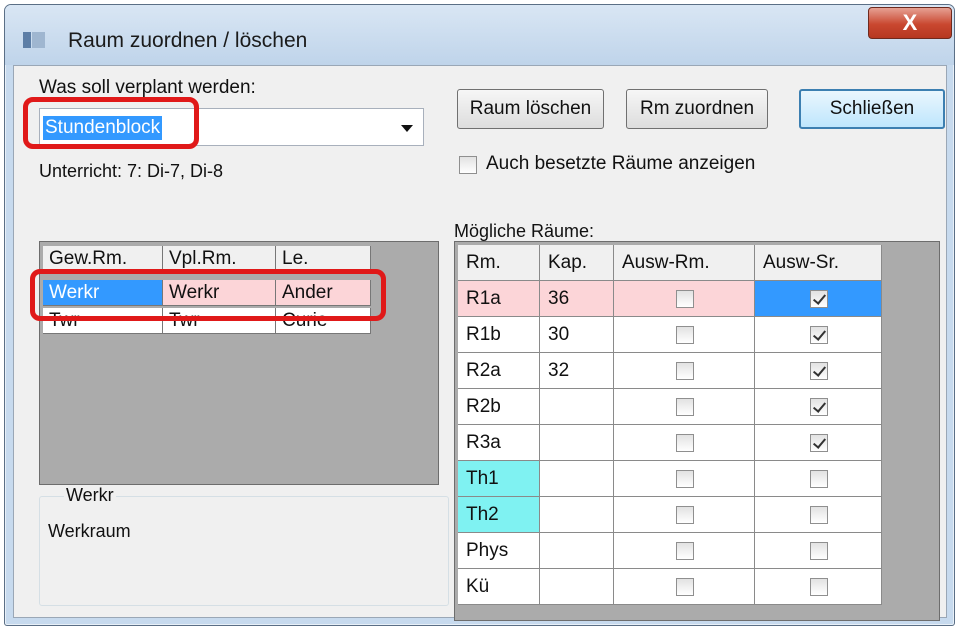 The width and height of the screenshot is (963, 633). I want to click on moegliche-raeume-label: Mögliche Räume:, so click(524, 231).